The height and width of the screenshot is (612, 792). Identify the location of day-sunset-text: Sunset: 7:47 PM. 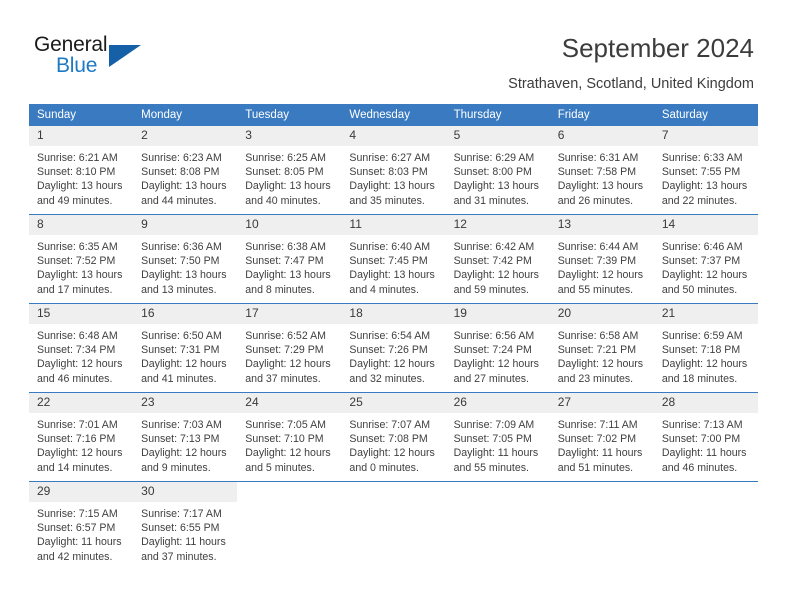
(284, 261).